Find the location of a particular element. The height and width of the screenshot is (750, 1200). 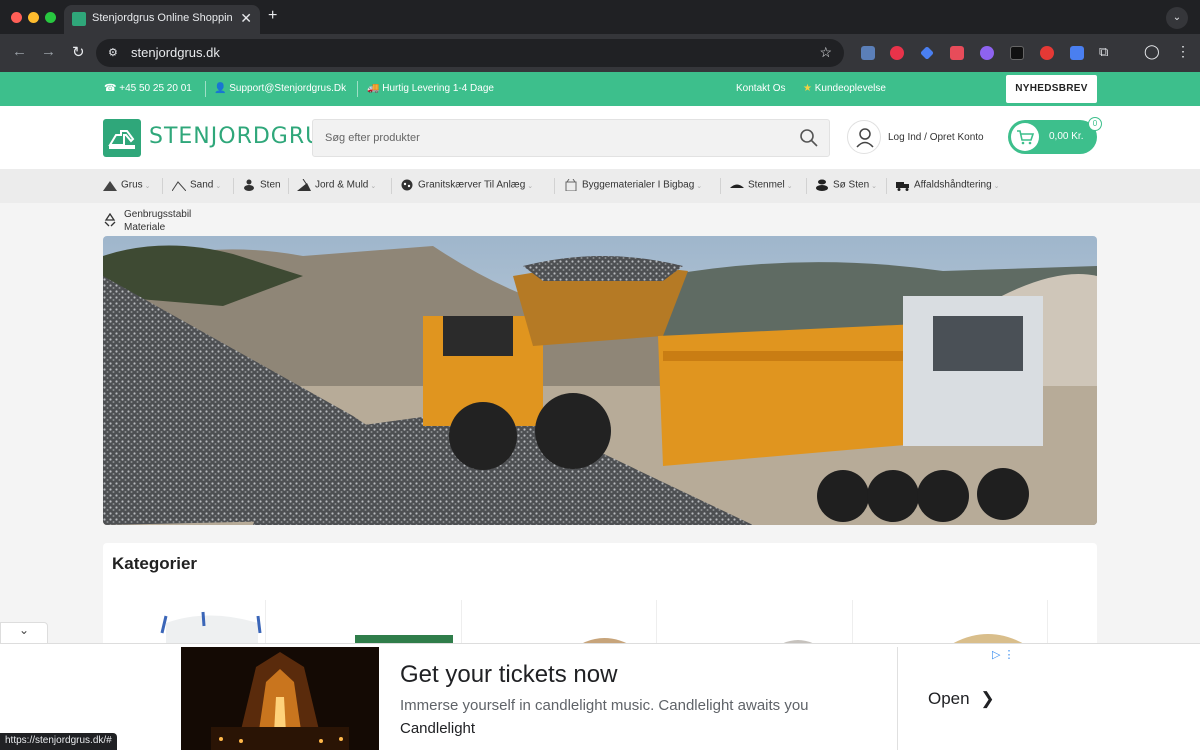

phone-text: +45 50 25 20 01 is located at coordinates (155, 88).